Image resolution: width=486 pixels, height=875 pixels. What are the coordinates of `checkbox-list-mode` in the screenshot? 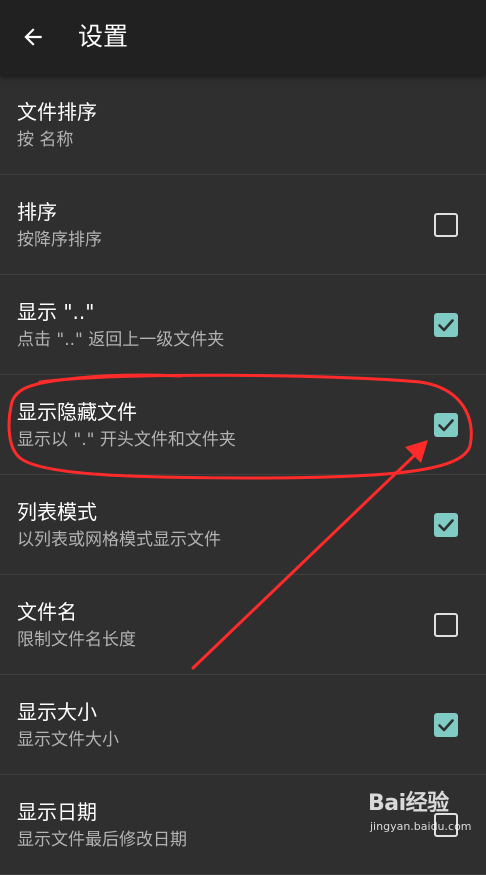 It's located at (446, 525).